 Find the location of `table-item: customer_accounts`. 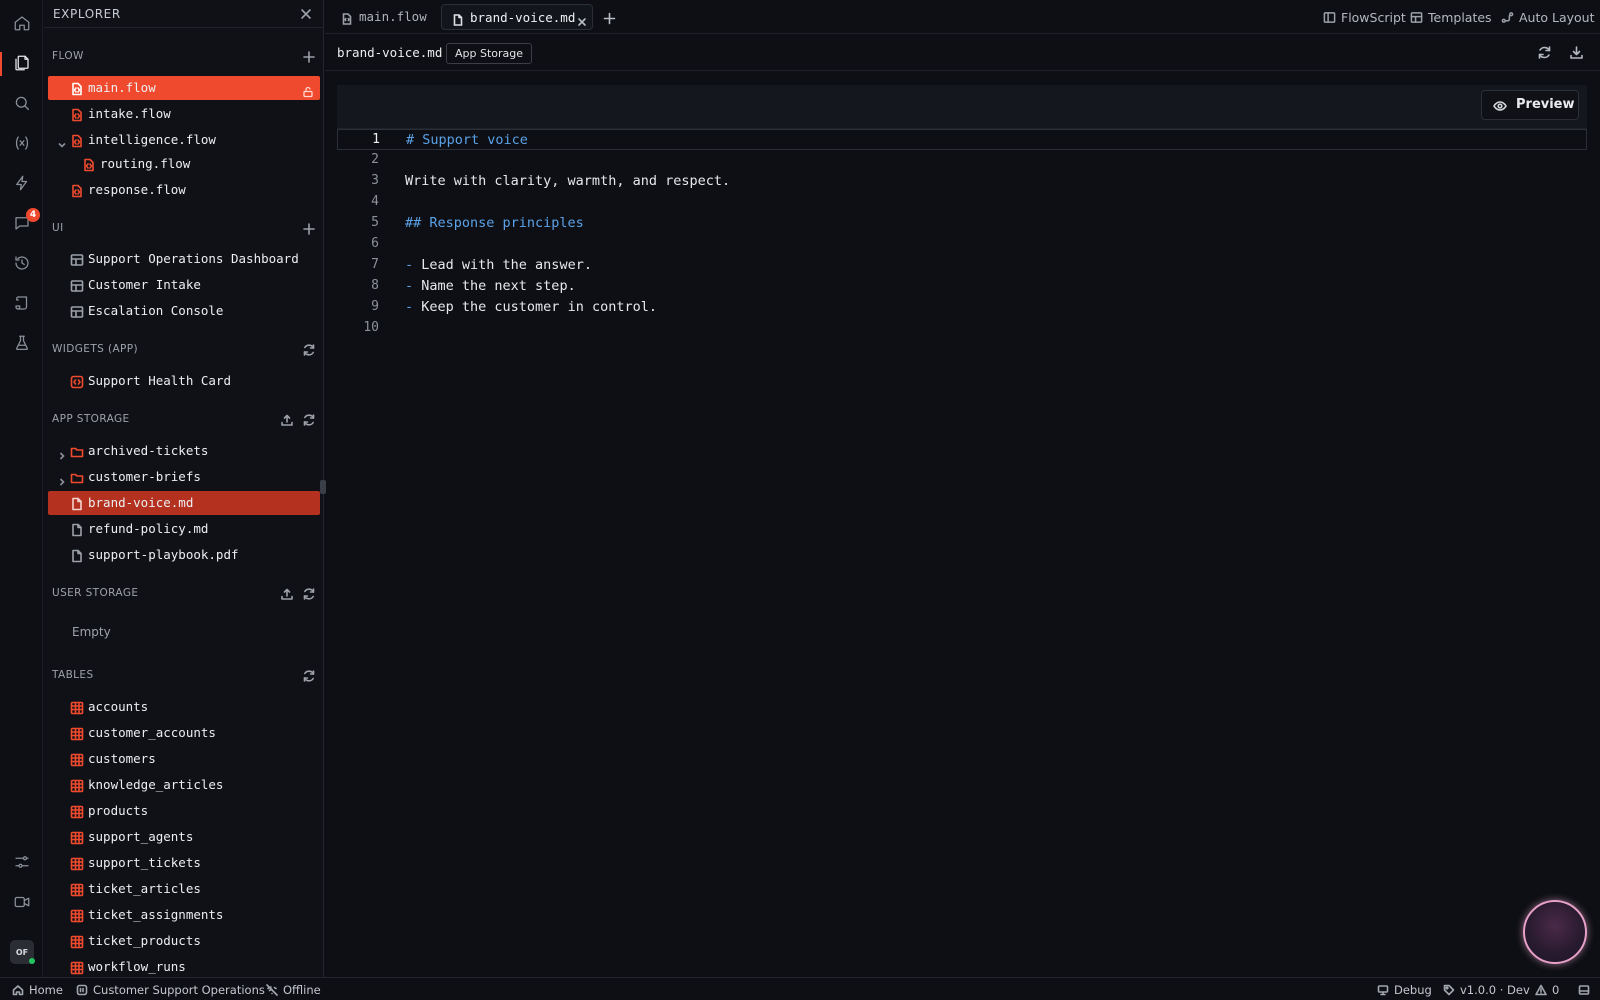

table-item: customer_accounts is located at coordinates (184, 733).